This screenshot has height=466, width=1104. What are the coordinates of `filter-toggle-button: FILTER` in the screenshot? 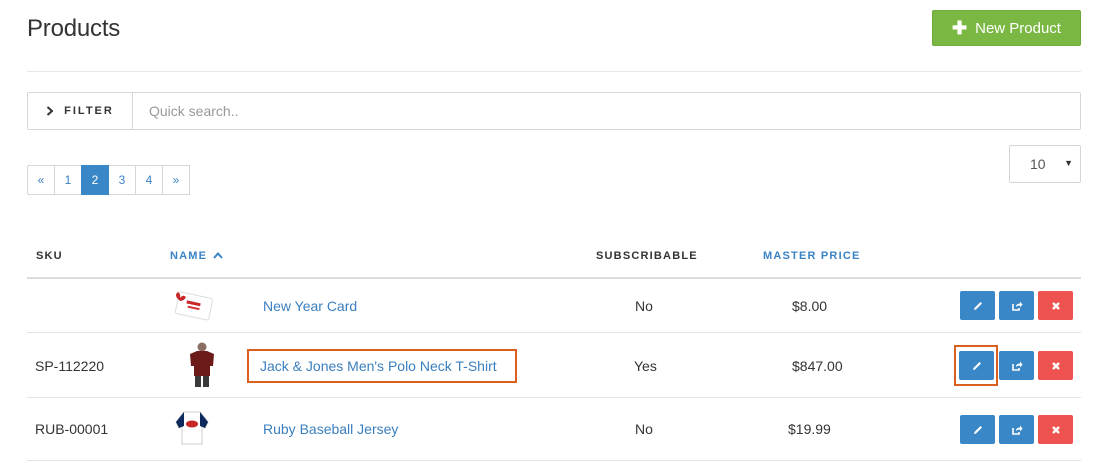 It's located at (80, 111).